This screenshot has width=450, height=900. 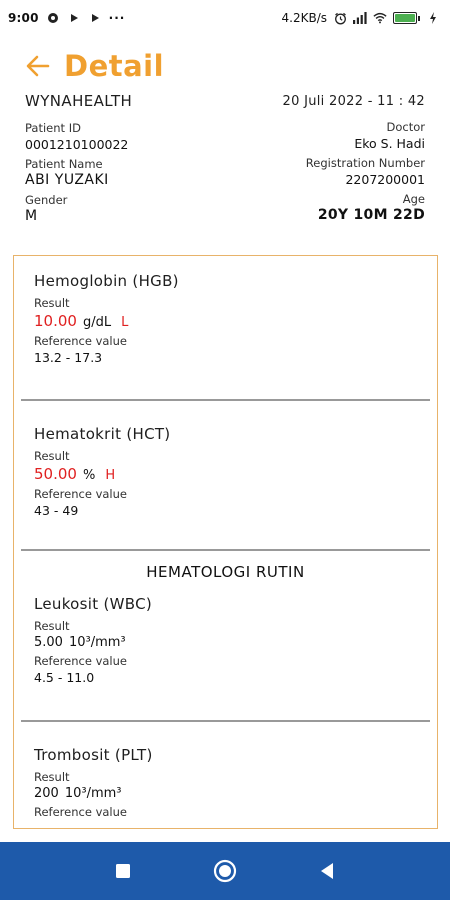 I want to click on test-name: Leukosit (WBC), so click(x=93, y=604).